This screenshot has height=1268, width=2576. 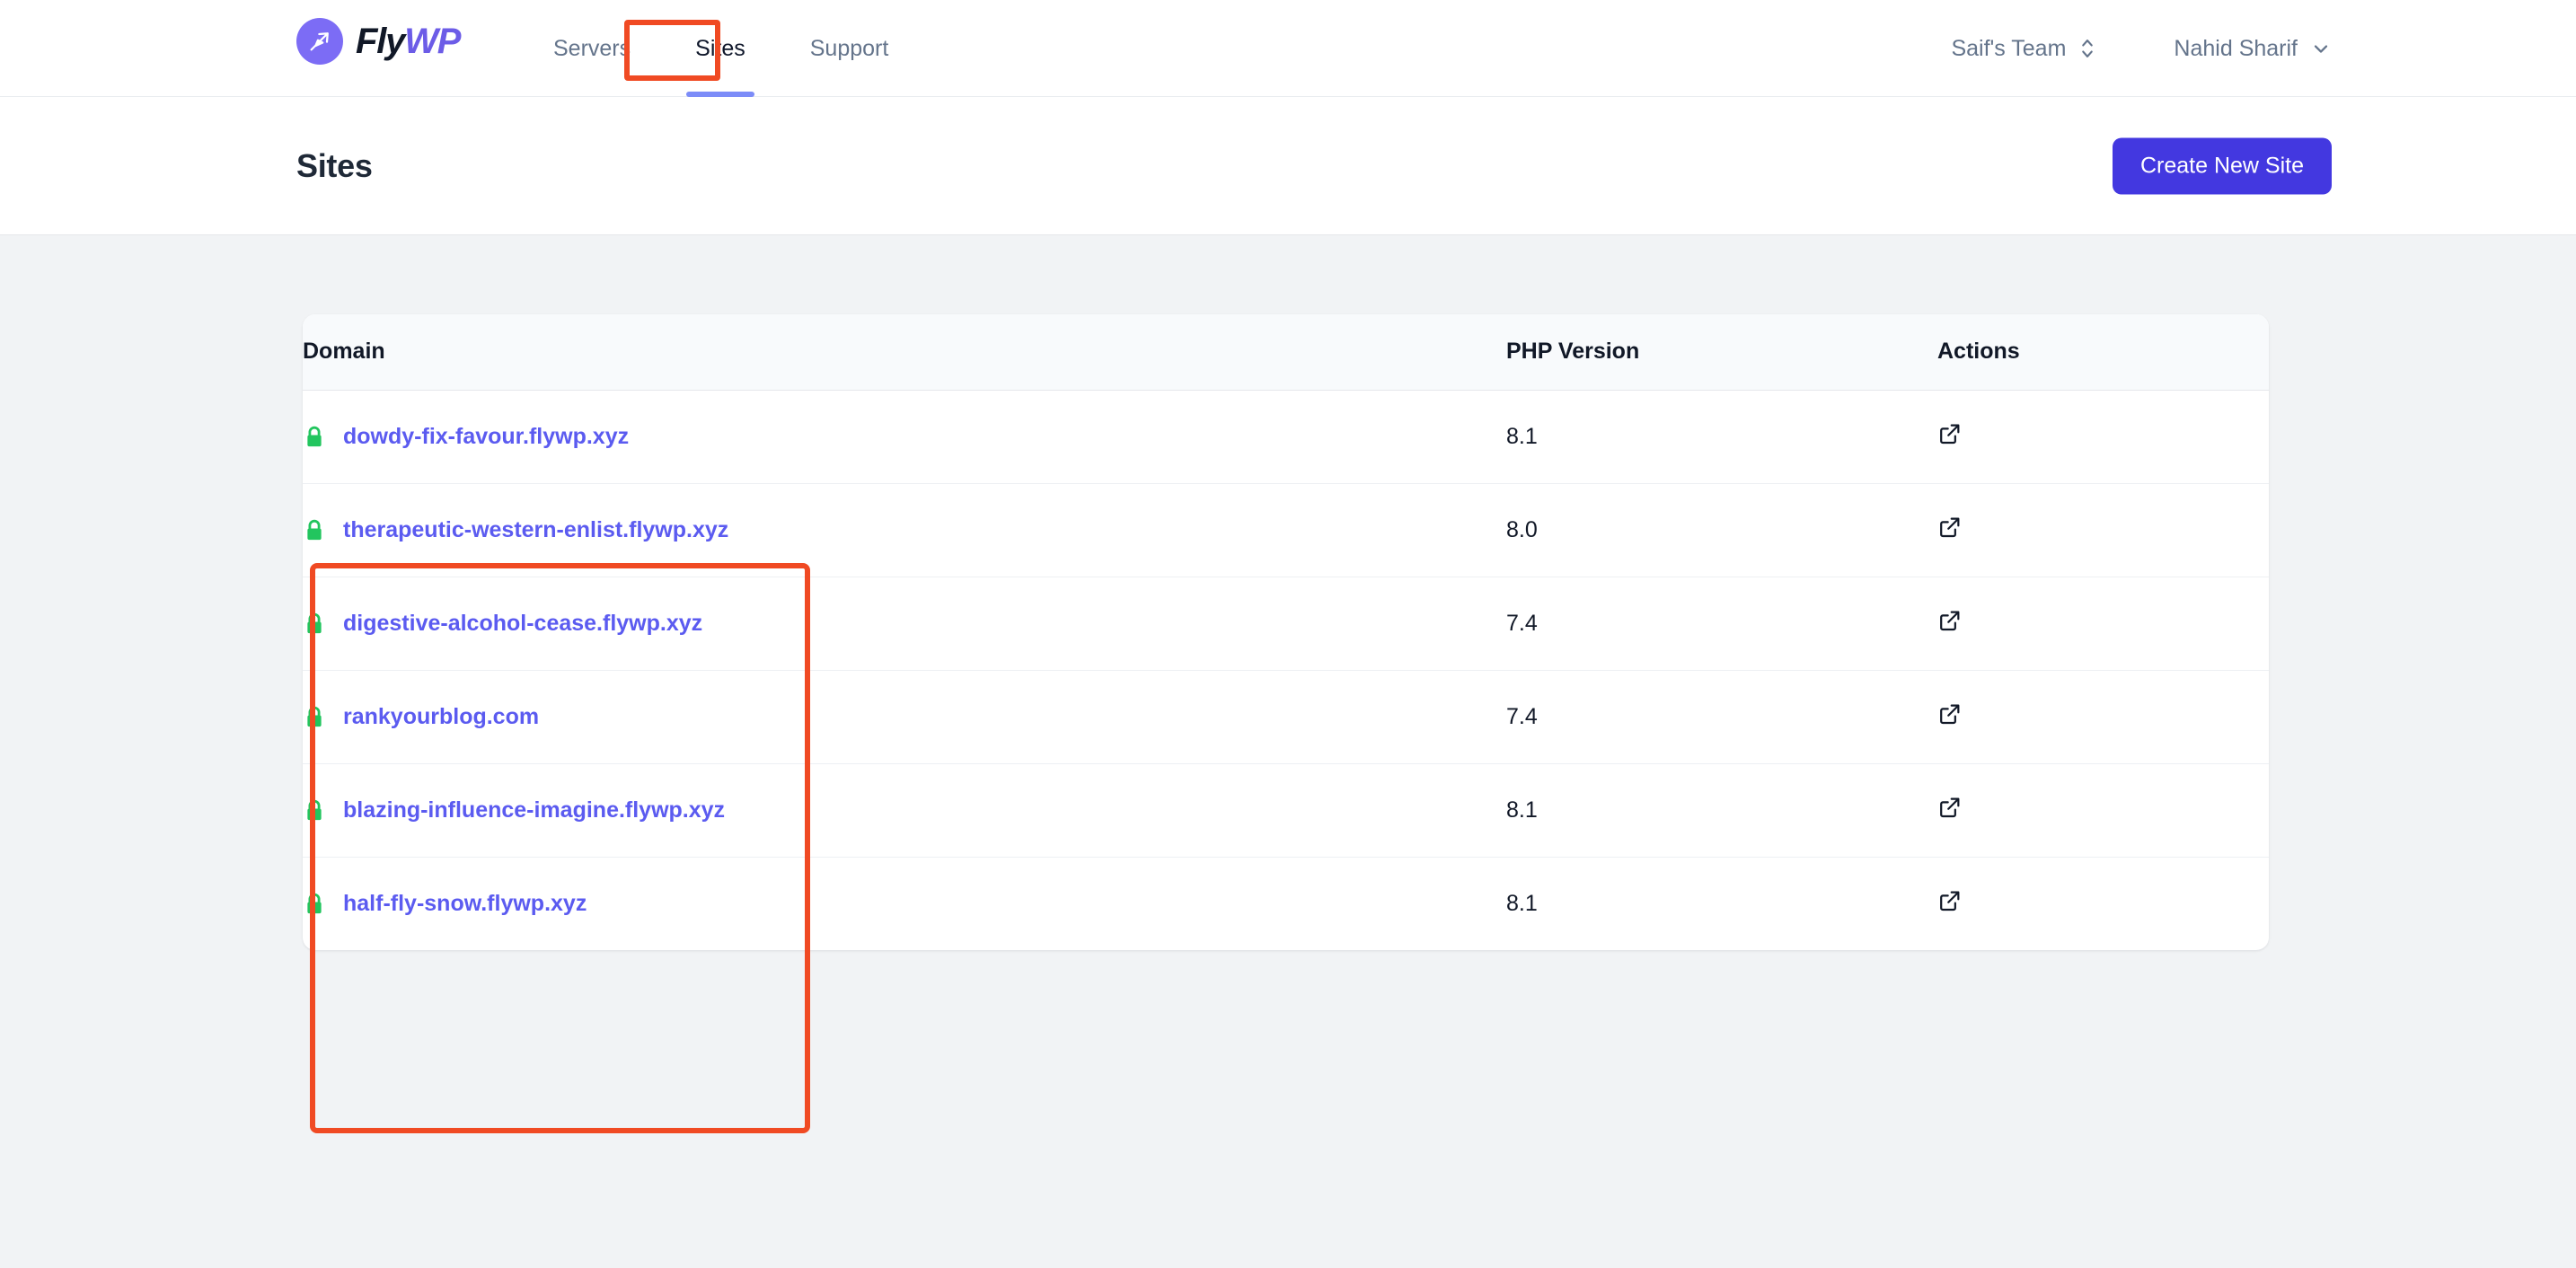 I want to click on cell-domain: dowdy-fix-favour.flywp.xyz, so click(x=904, y=437).